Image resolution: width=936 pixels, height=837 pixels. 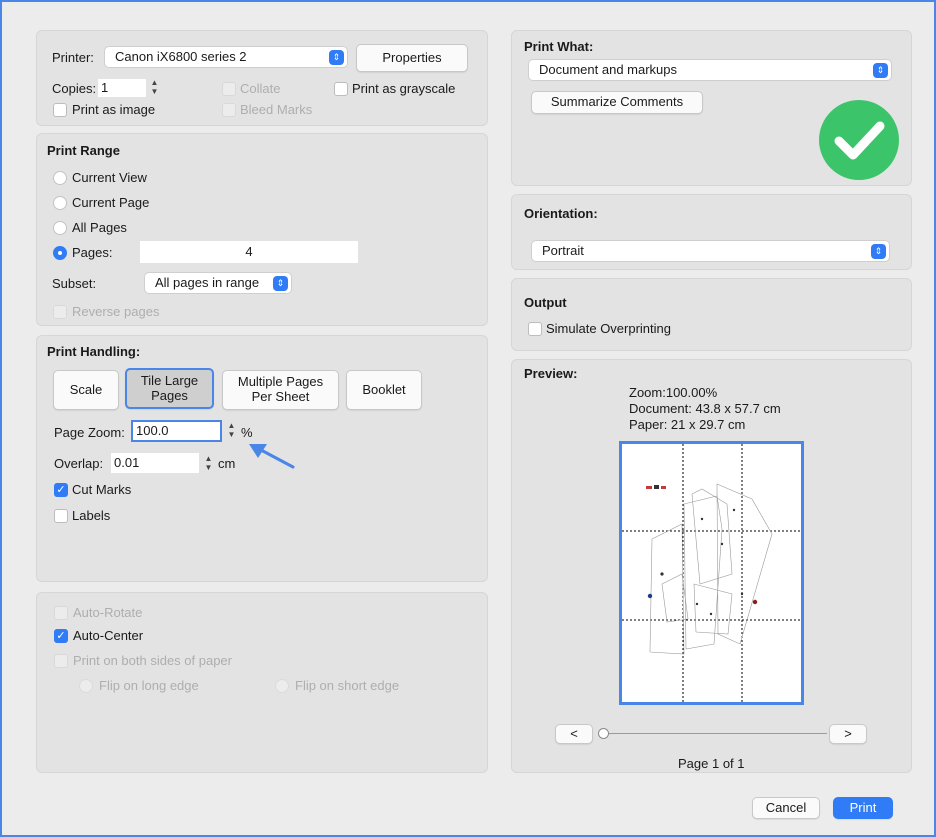 What do you see at coordinates (61, 661) in the screenshot?
I see `both-sides-checkbox` at bounding box center [61, 661].